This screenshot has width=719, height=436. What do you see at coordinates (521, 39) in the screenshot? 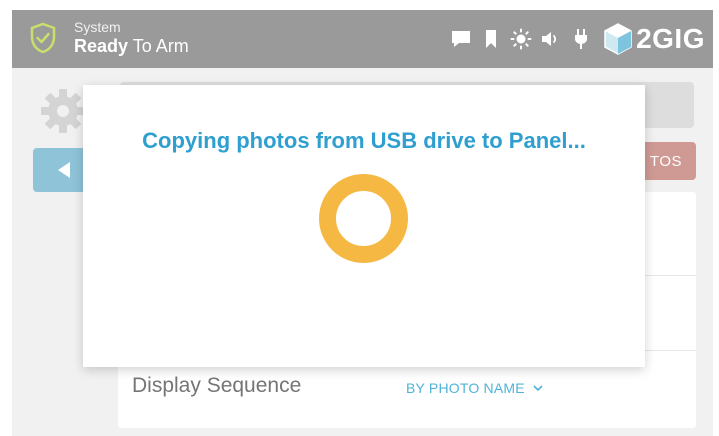
I see `brightness-icon` at bounding box center [521, 39].